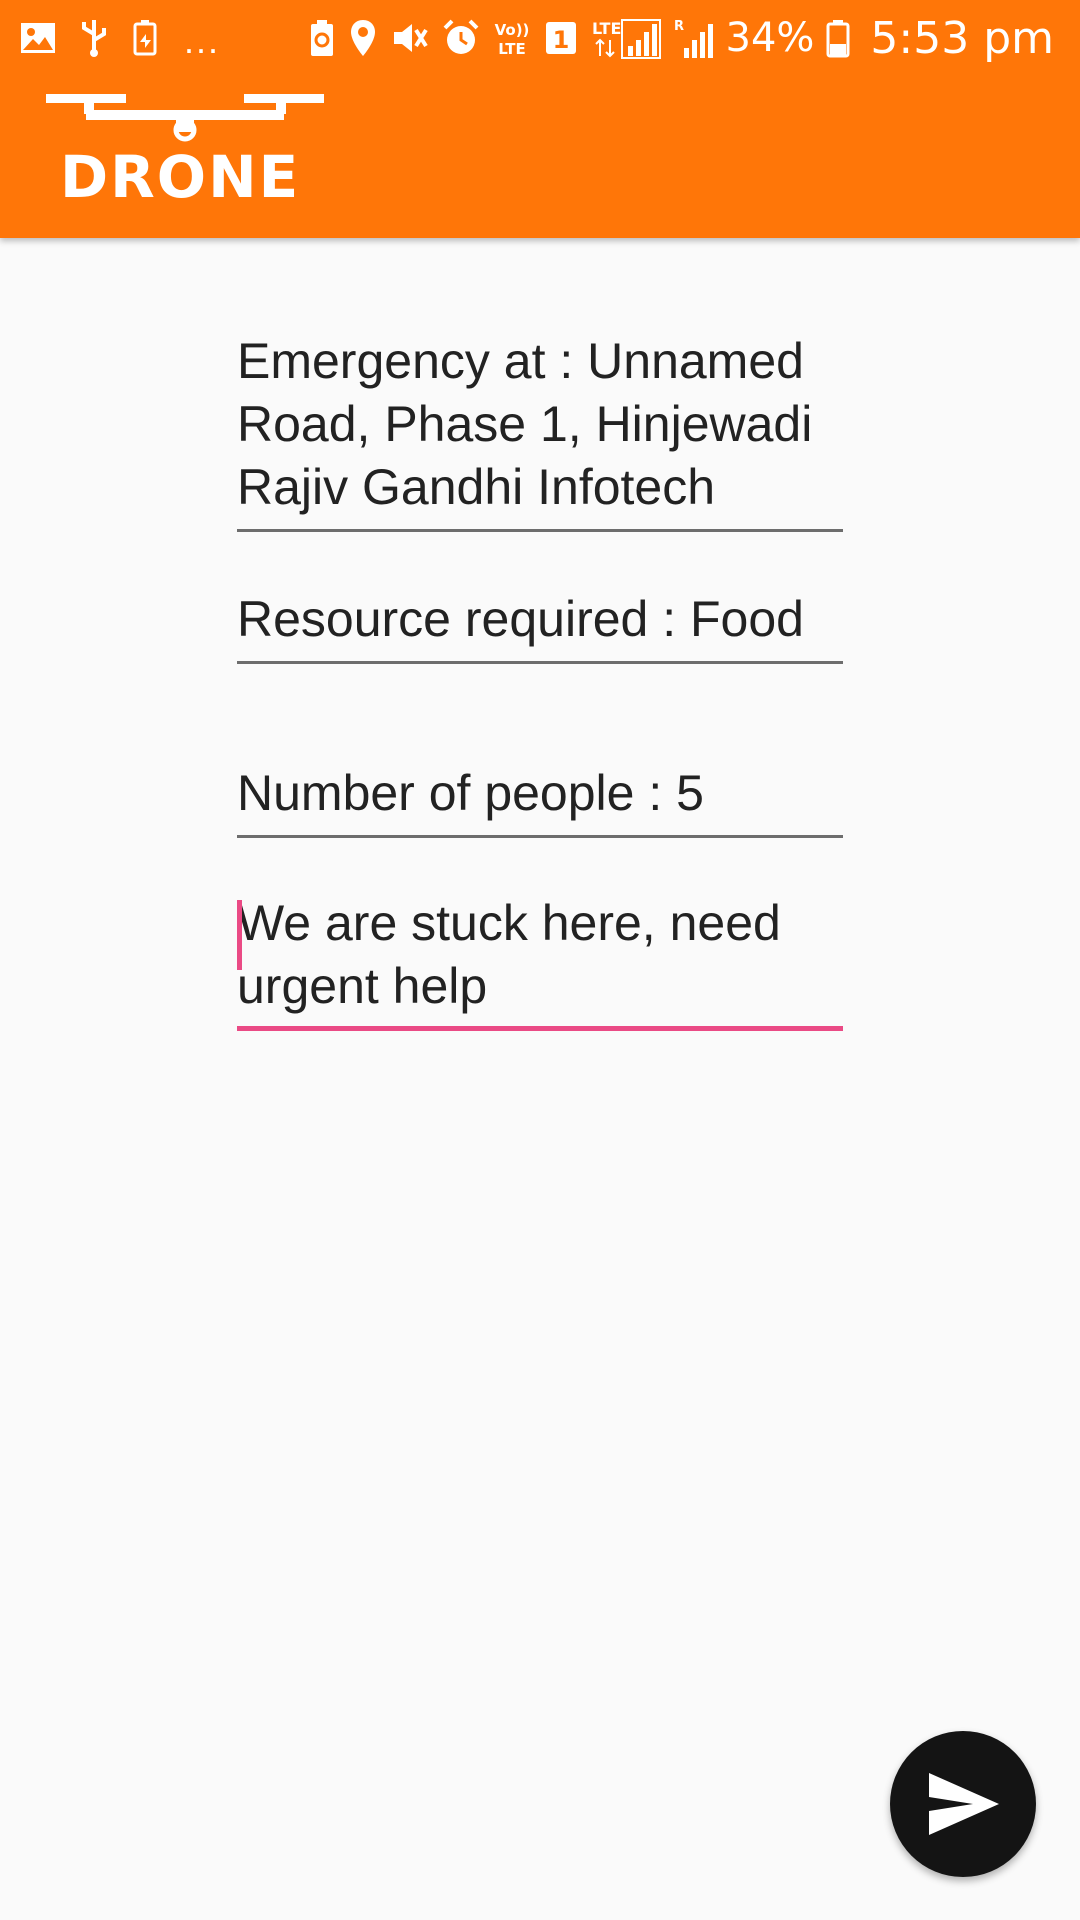 The height and width of the screenshot is (1920, 1080). Describe the element at coordinates (180, 177) in the screenshot. I see `logo-text: DRONE` at that location.